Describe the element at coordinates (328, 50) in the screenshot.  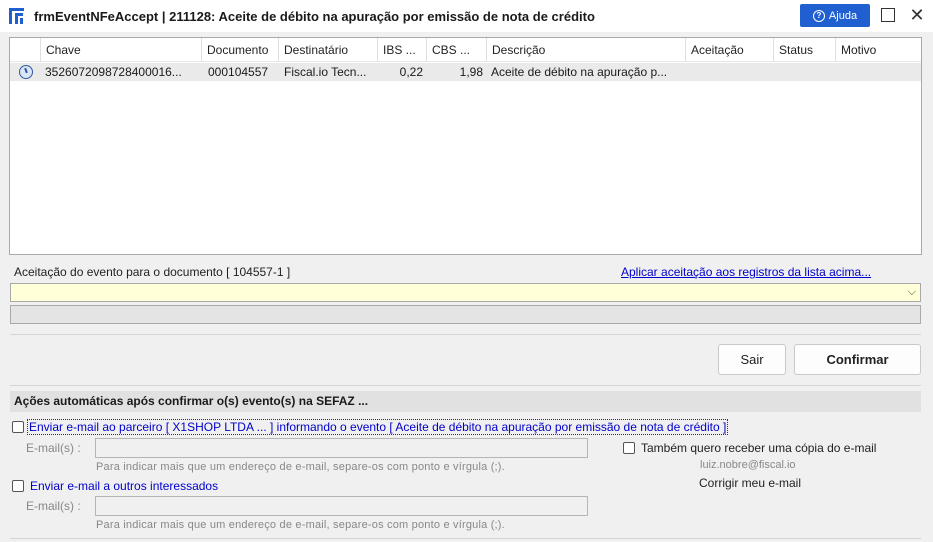
I see `column-header-destinatario: Destinatário` at that location.